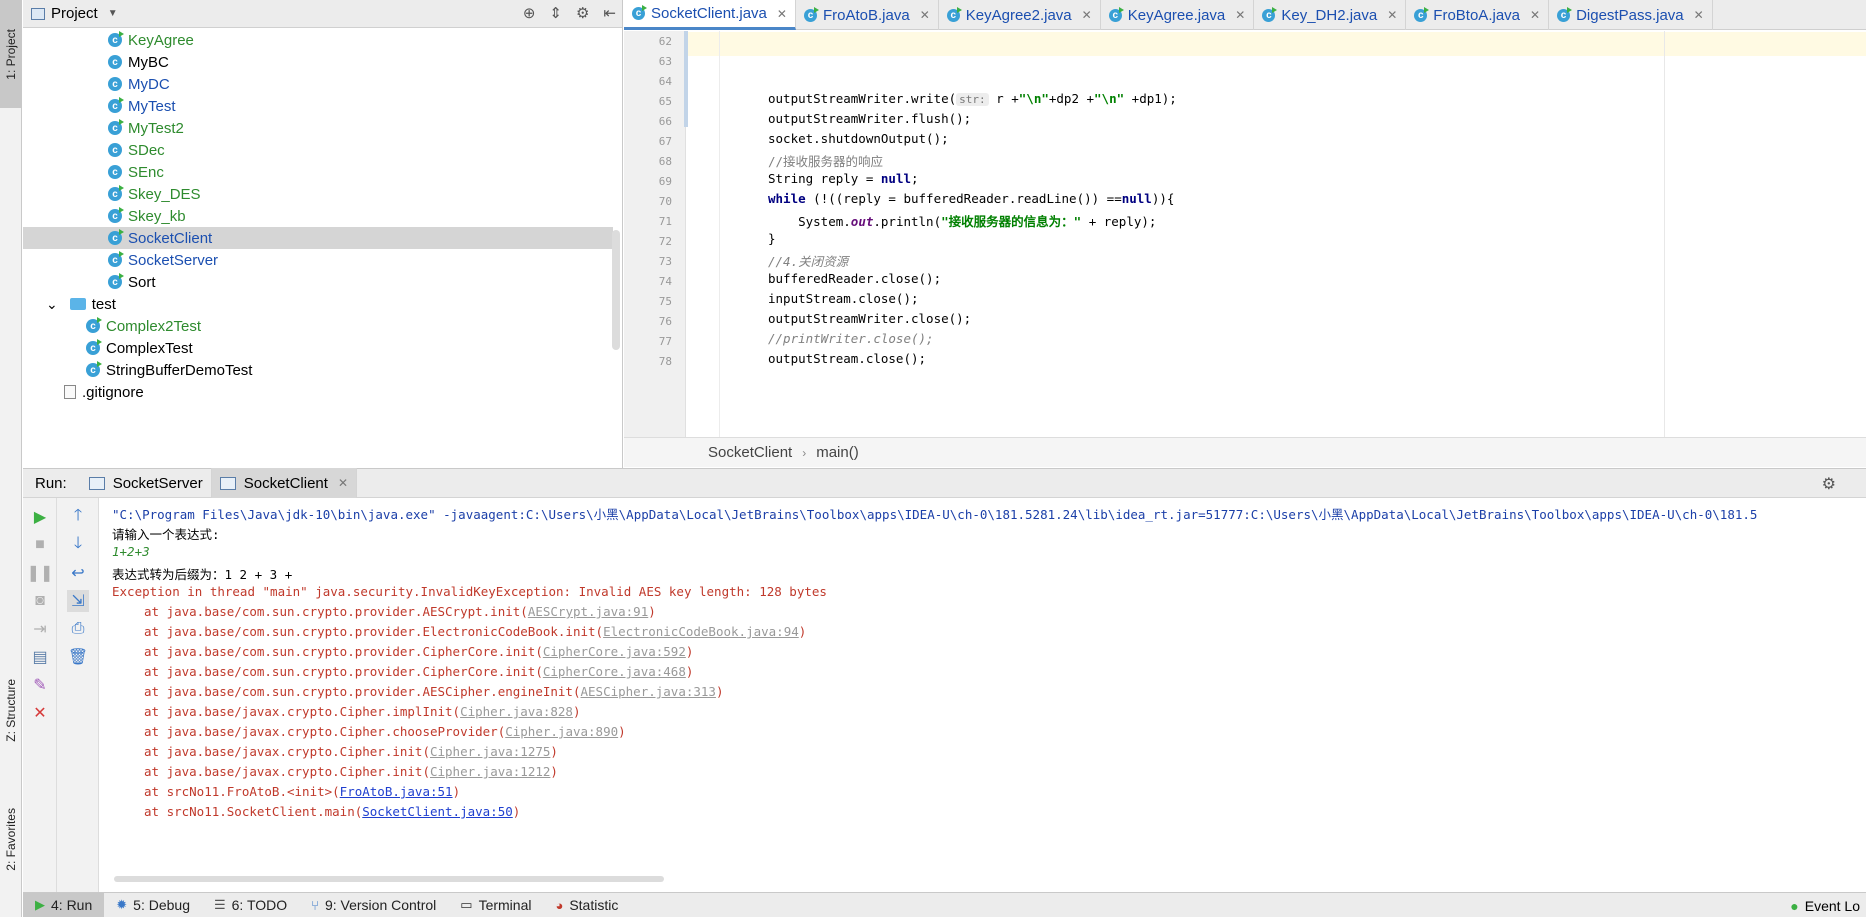 This screenshot has height=917, width=1866. I want to click on collapse-all-icon: ⇕, so click(555, 13).